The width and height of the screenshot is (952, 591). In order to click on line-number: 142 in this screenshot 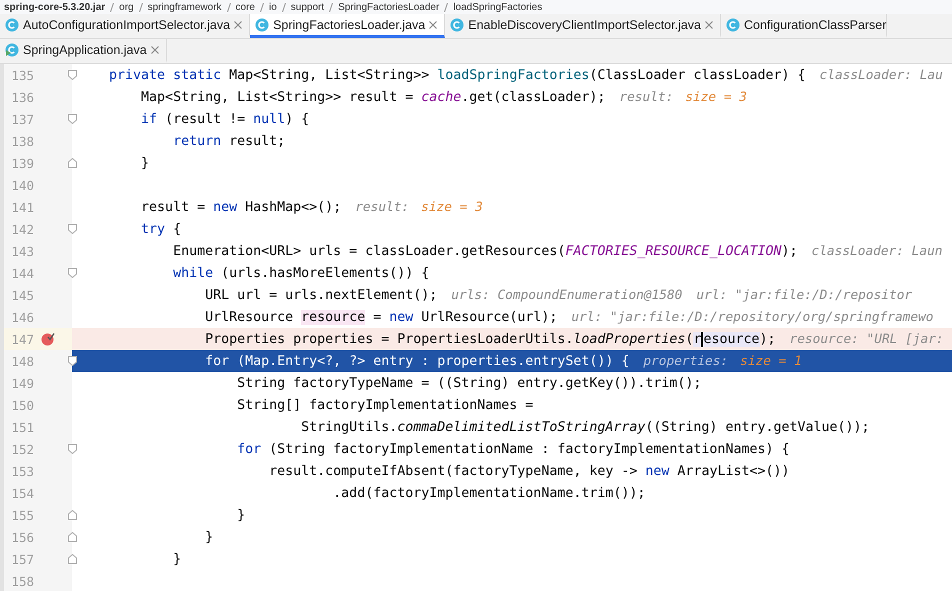, I will do `click(22, 229)`.